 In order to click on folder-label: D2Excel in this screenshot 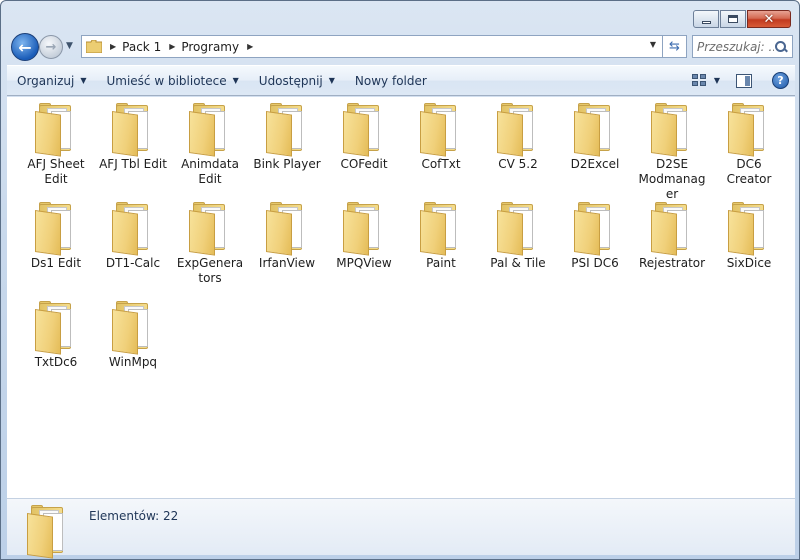, I will do `click(595, 164)`.